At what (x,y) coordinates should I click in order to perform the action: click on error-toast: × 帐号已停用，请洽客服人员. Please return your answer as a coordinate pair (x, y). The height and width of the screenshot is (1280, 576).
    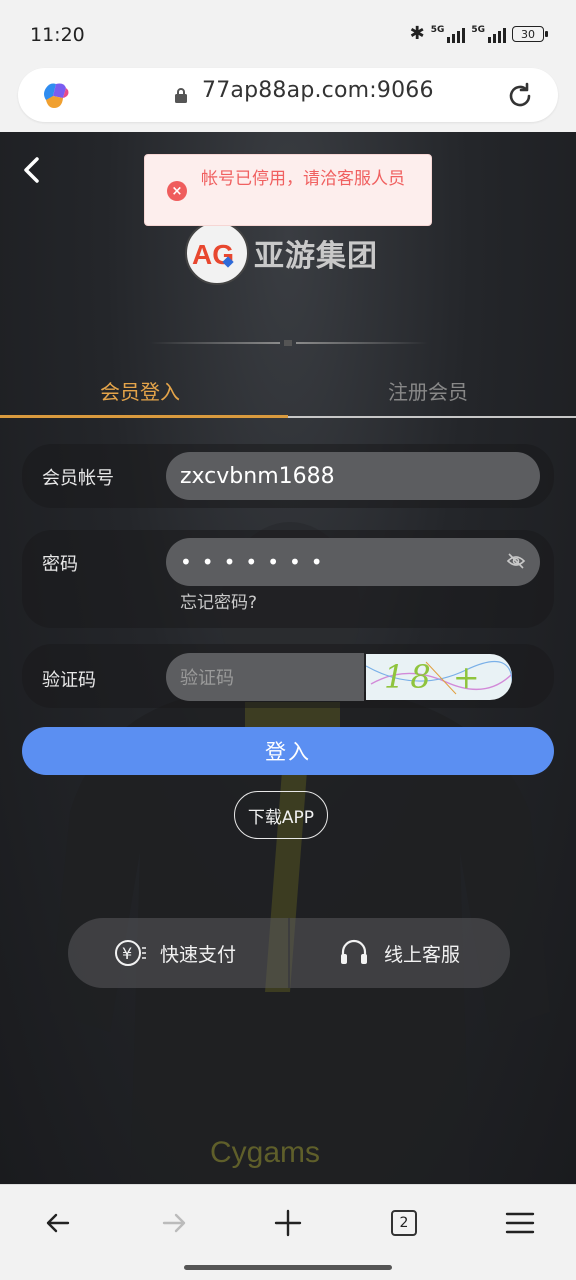
    Looking at the image, I should click on (288, 190).